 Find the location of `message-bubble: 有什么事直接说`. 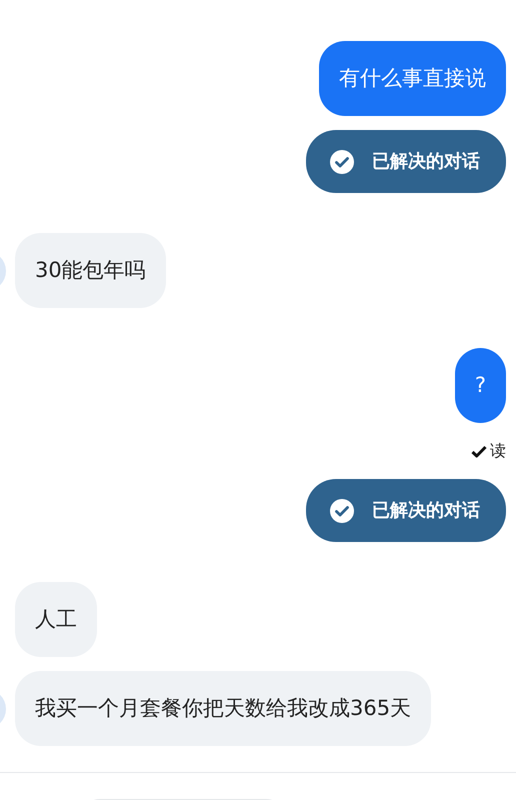

message-bubble: 有什么事直接说 is located at coordinates (412, 78).